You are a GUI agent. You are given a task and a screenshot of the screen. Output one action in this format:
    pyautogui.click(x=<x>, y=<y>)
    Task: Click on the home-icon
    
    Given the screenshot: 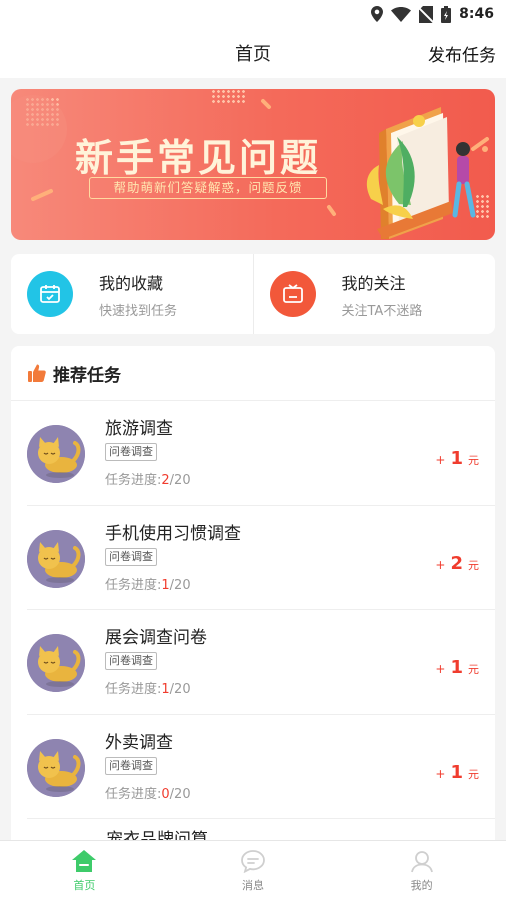 What is the action you would take?
    pyautogui.click(x=84, y=860)
    